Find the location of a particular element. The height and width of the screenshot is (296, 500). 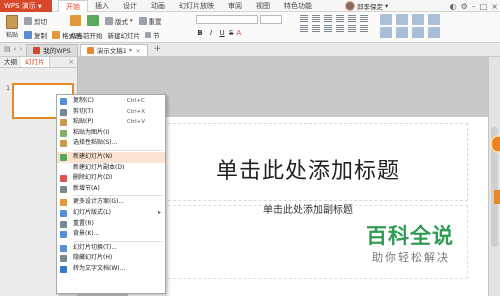

from-current-button: 从当前开始 is located at coordinates (86, 35).